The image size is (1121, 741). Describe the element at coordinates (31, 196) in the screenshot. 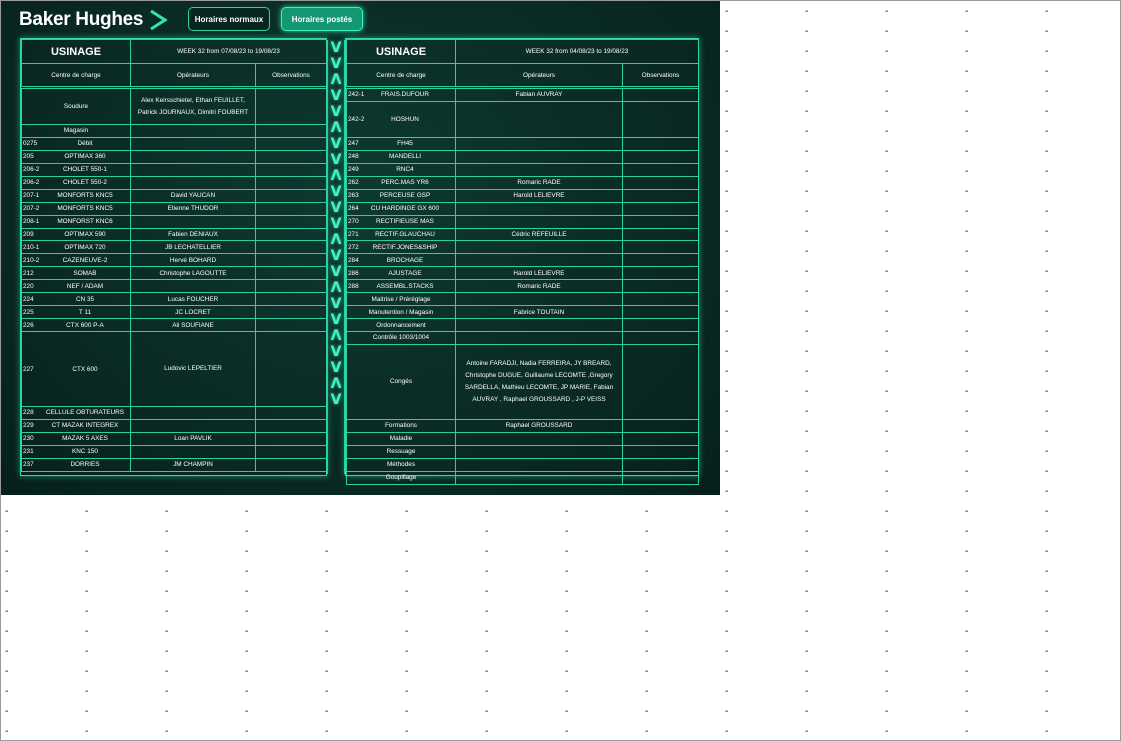

I see `machine-code: 207-1` at that location.